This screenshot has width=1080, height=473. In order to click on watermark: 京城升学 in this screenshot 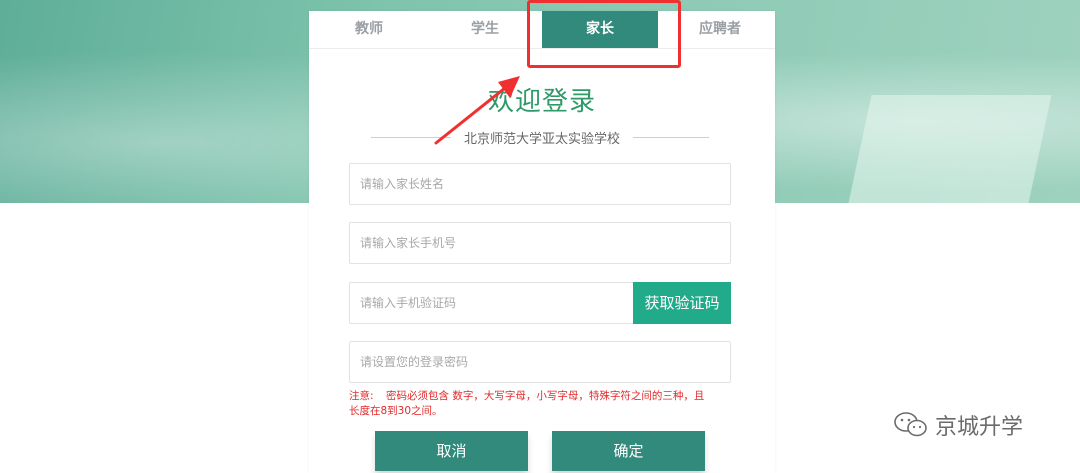, I will do `click(958, 425)`.